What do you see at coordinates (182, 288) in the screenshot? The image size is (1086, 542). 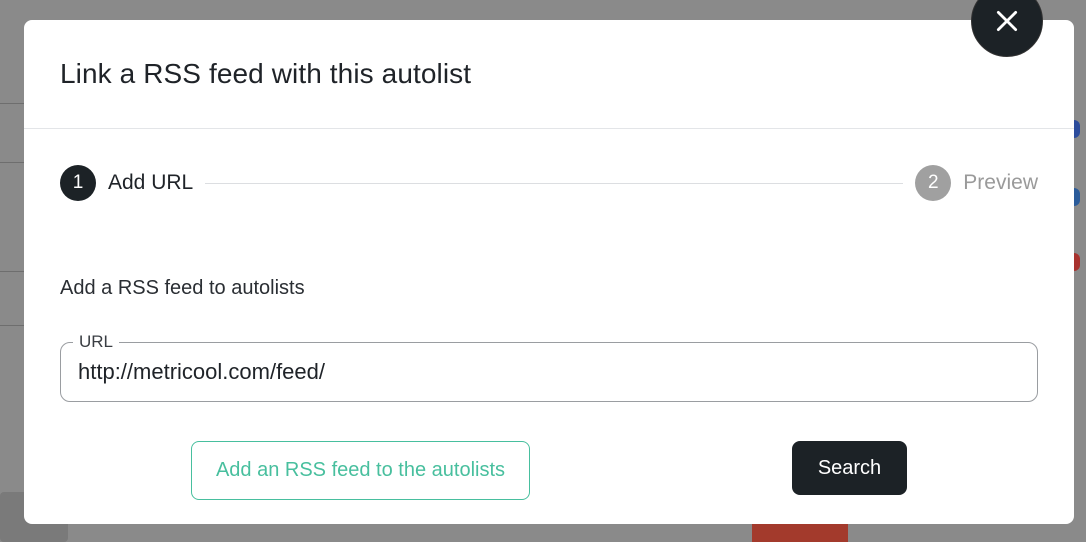 I see `section-description: Add a RSS feed to autolists` at bounding box center [182, 288].